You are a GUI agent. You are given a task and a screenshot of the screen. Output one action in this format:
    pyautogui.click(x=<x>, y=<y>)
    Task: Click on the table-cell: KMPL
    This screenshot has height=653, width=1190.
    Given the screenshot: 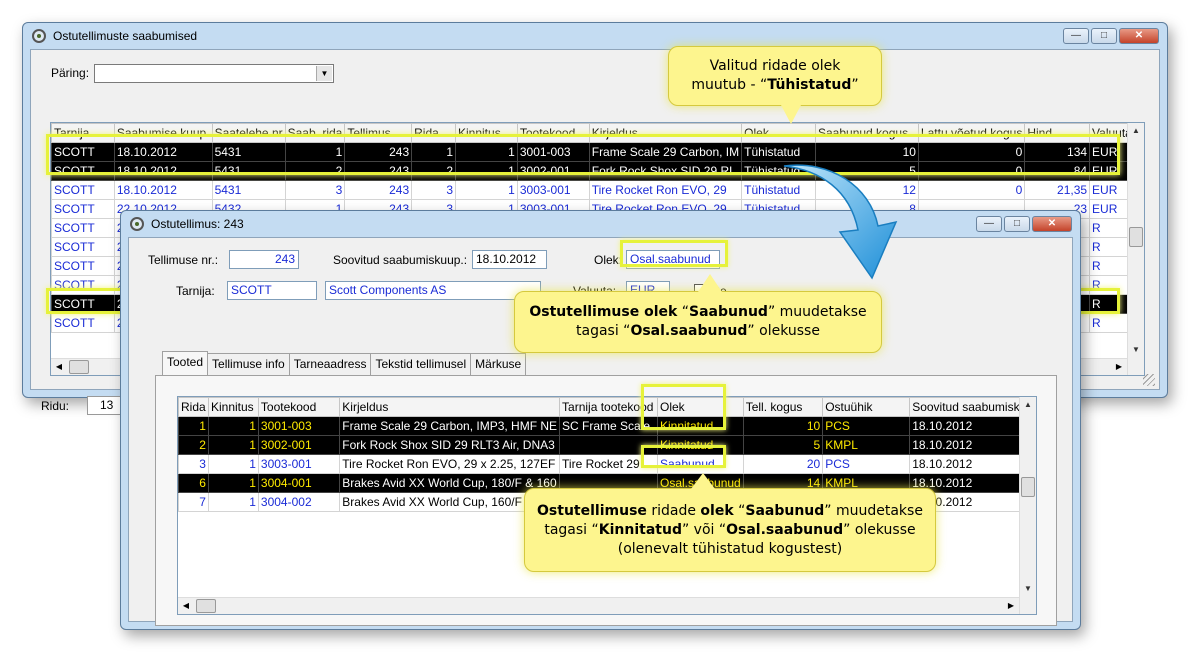 What is the action you would take?
    pyautogui.click(x=866, y=445)
    